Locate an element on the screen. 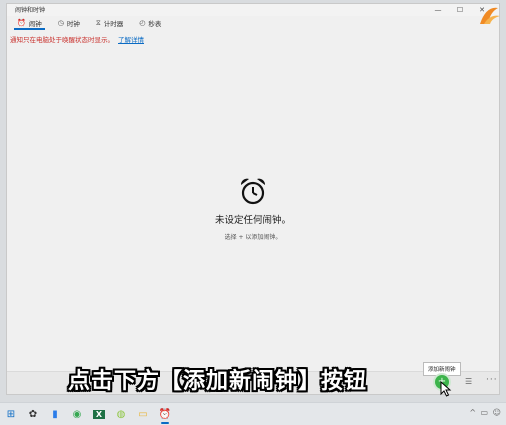  notice-text: 通知只在电脑处于唤醒状态时显示。 is located at coordinates (62, 40).